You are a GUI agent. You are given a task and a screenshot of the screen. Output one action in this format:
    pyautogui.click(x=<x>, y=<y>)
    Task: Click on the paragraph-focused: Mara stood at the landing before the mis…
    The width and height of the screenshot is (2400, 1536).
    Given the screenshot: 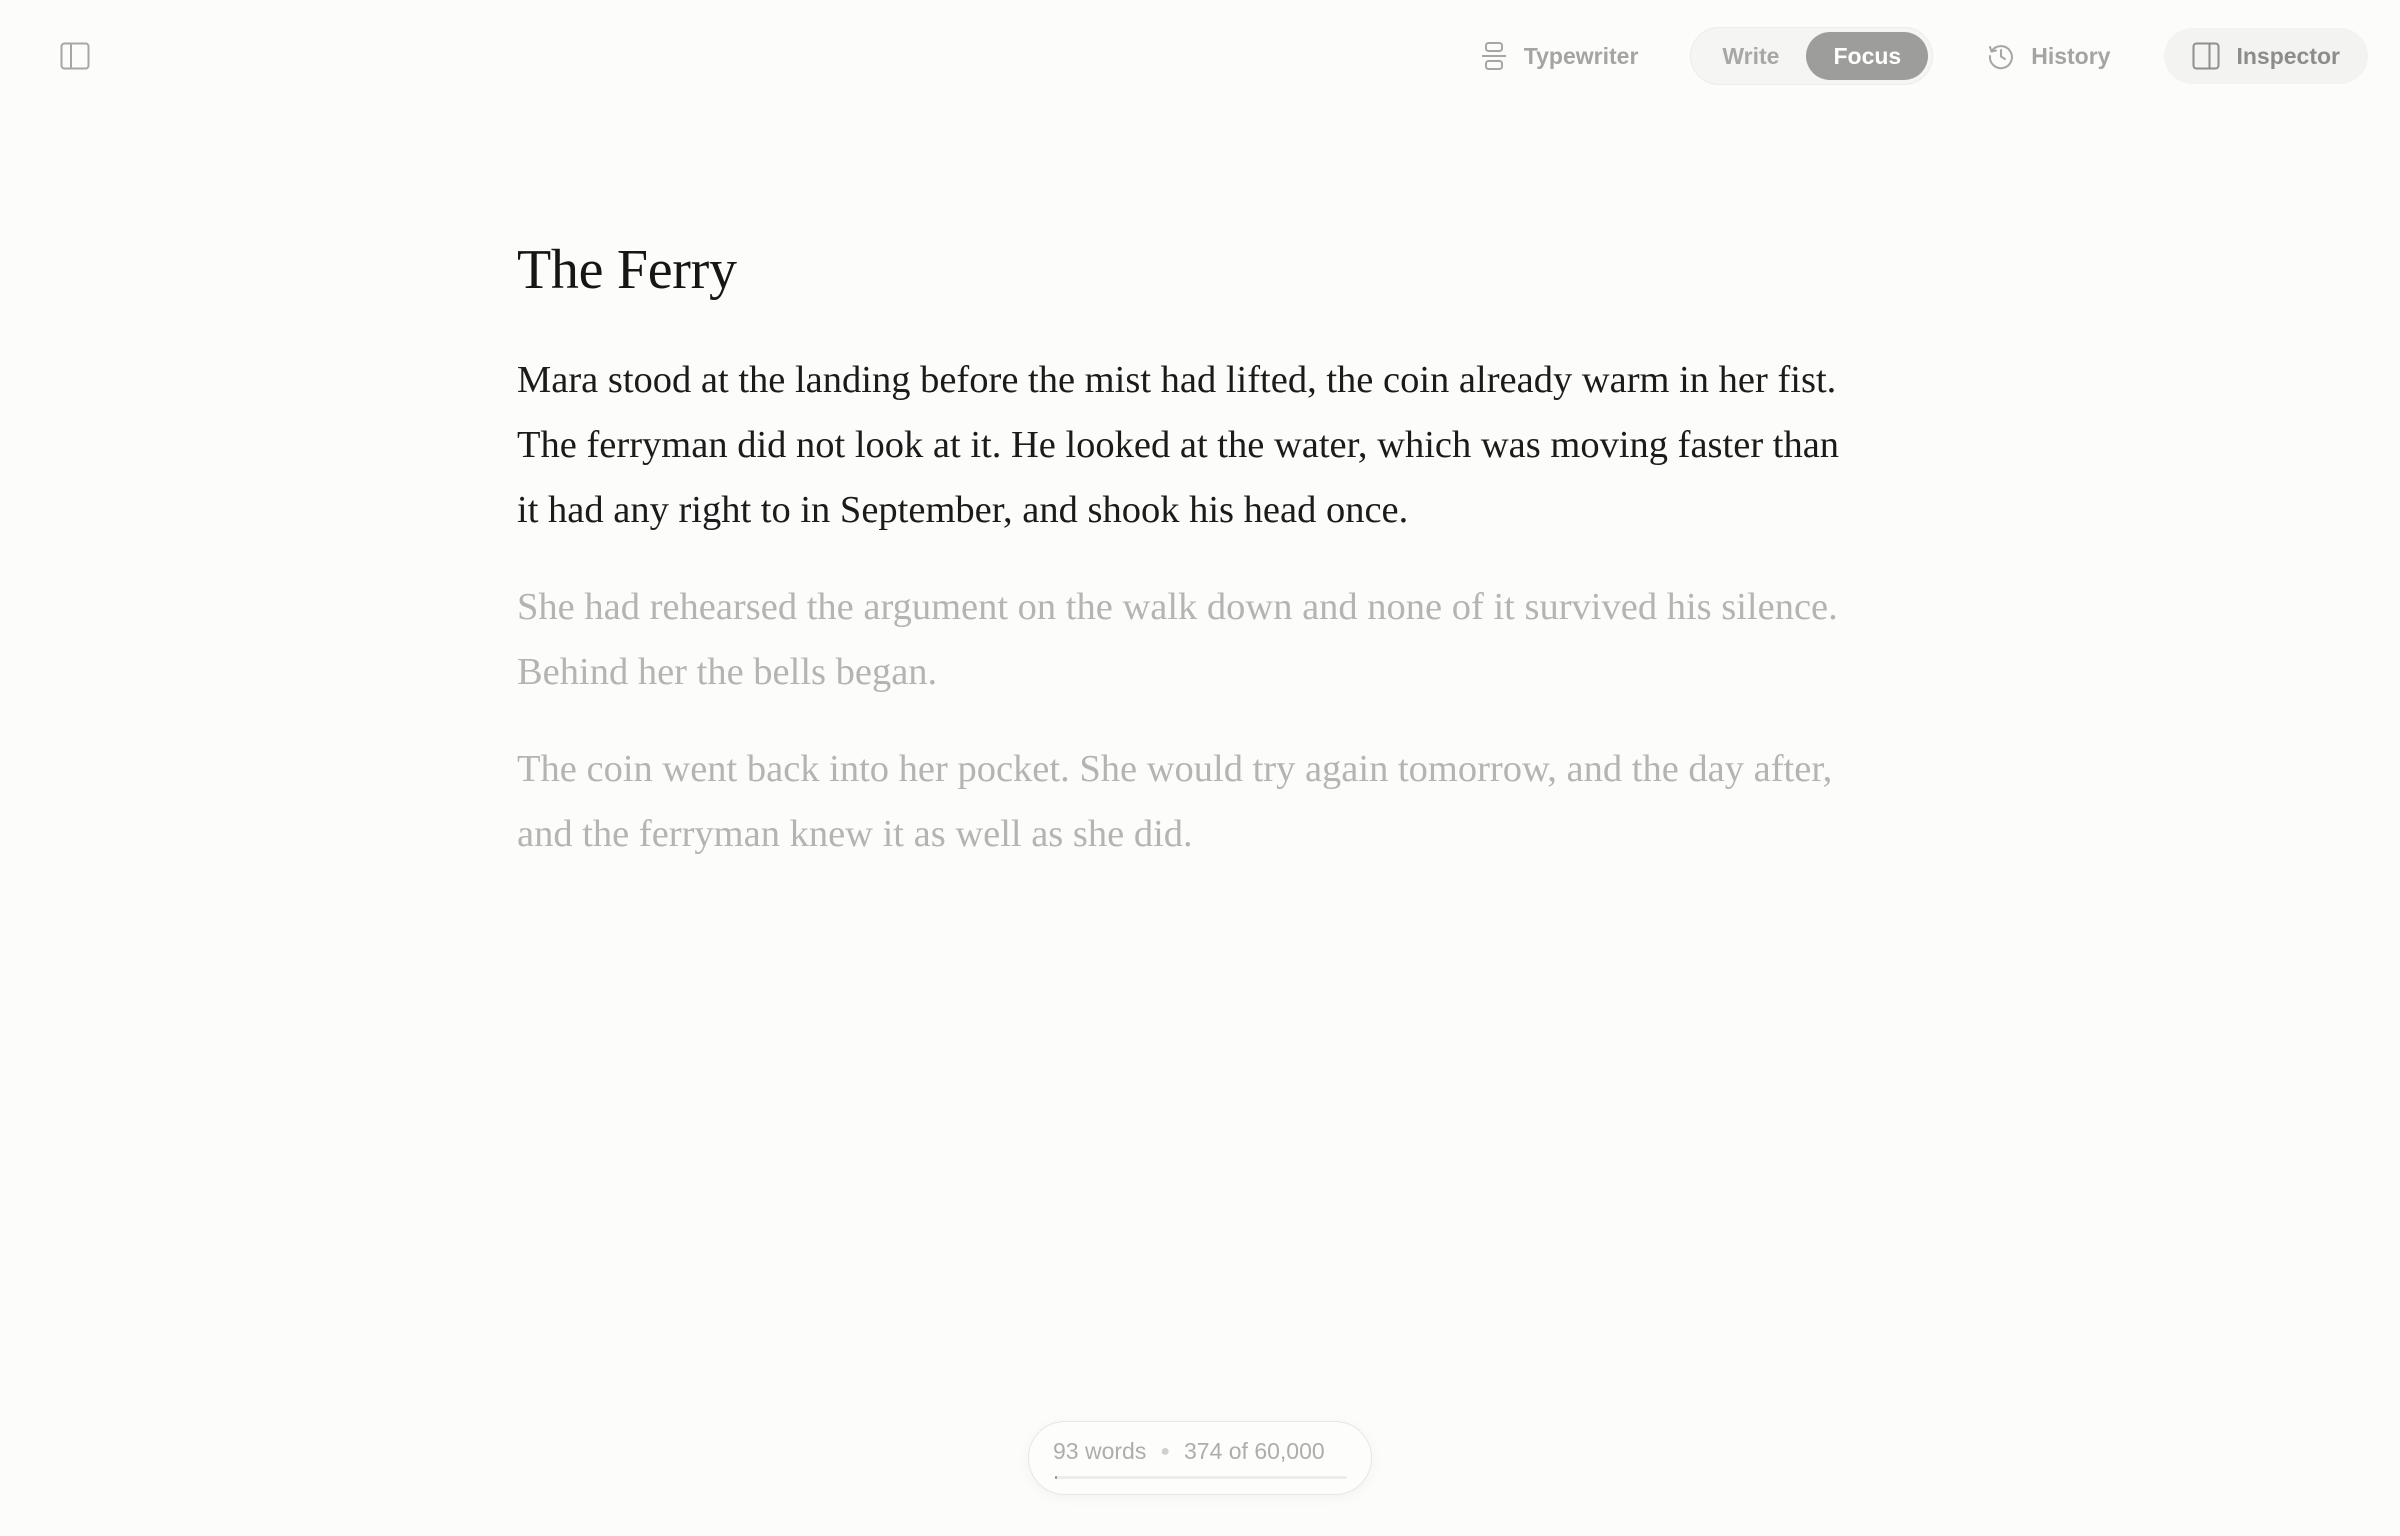 What is the action you would take?
    pyautogui.click(x=1189, y=445)
    